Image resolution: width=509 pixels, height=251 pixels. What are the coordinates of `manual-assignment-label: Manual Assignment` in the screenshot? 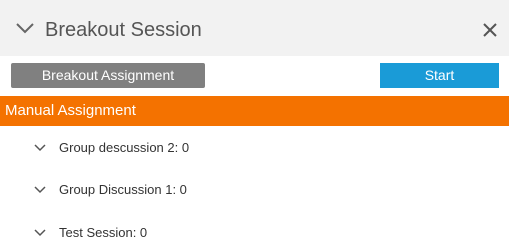 It's located at (70, 110).